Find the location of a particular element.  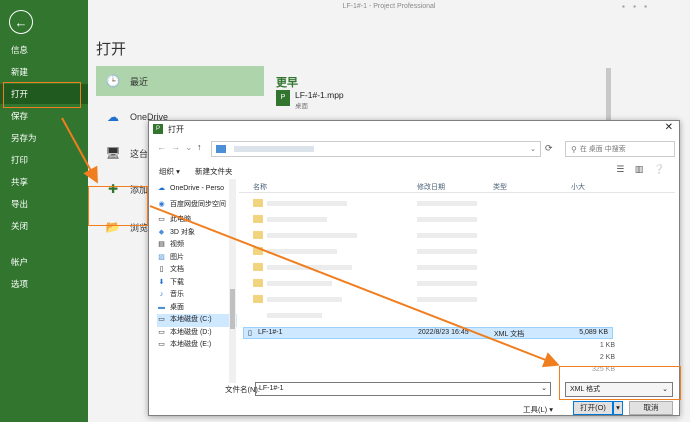

tree-item-downloads: ⬇ 下载 is located at coordinates (197, 283).